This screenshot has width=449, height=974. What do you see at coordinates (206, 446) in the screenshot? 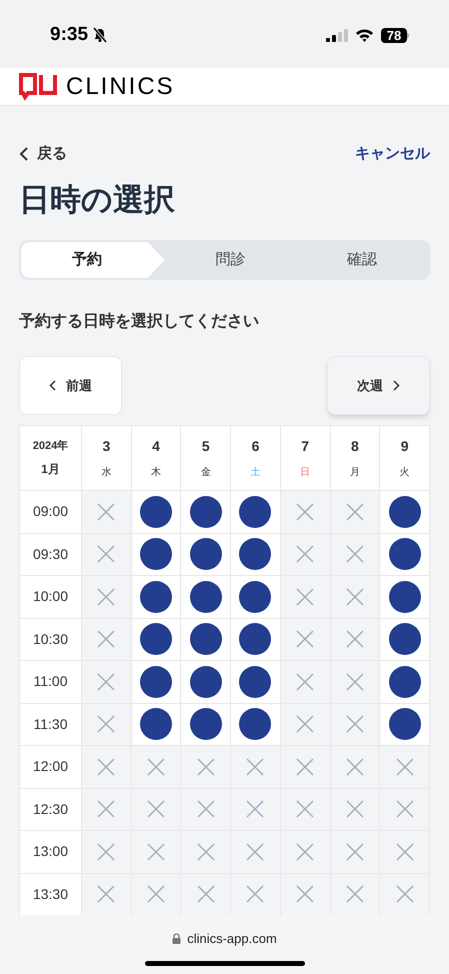
I see `date-number: 5` at bounding box center [206, 446].